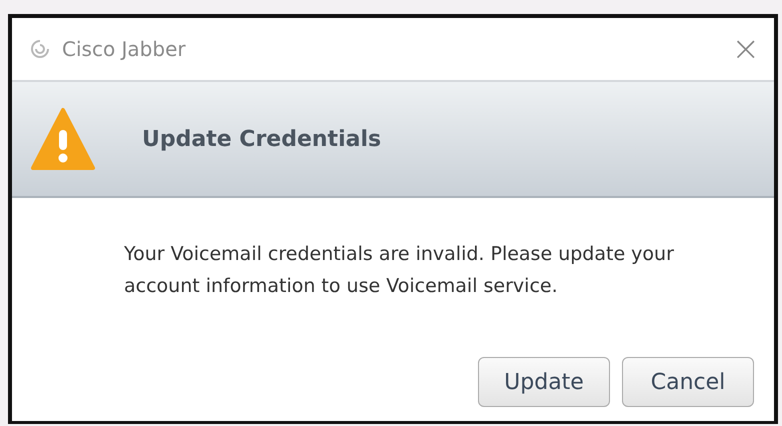  What do you see at coordinates (399, 270) in the screenshot?
I see `message-text: Your Voicemail credentials are invalid. Please update your account information to use Voicemail service.` at bounding box center [399, 270].